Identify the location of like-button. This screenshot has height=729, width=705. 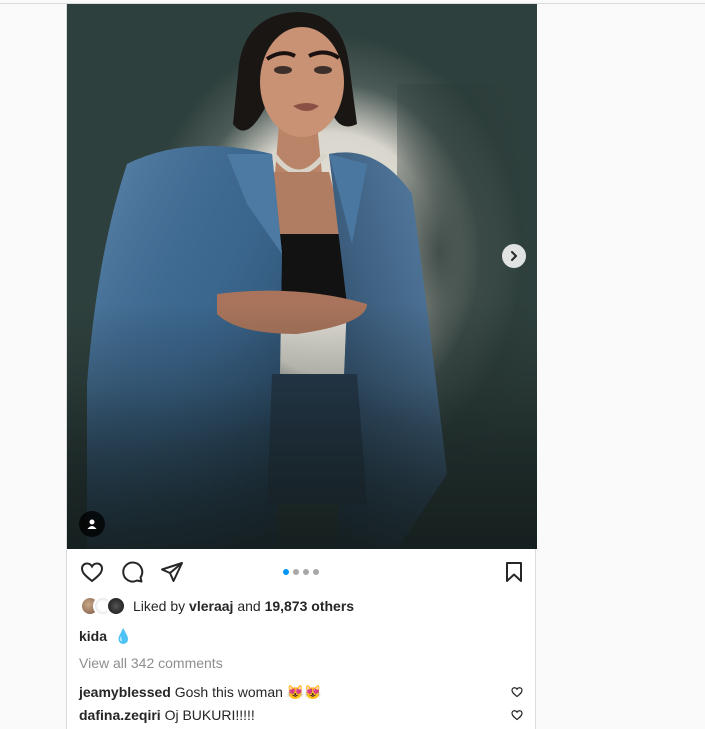
(92, 572).